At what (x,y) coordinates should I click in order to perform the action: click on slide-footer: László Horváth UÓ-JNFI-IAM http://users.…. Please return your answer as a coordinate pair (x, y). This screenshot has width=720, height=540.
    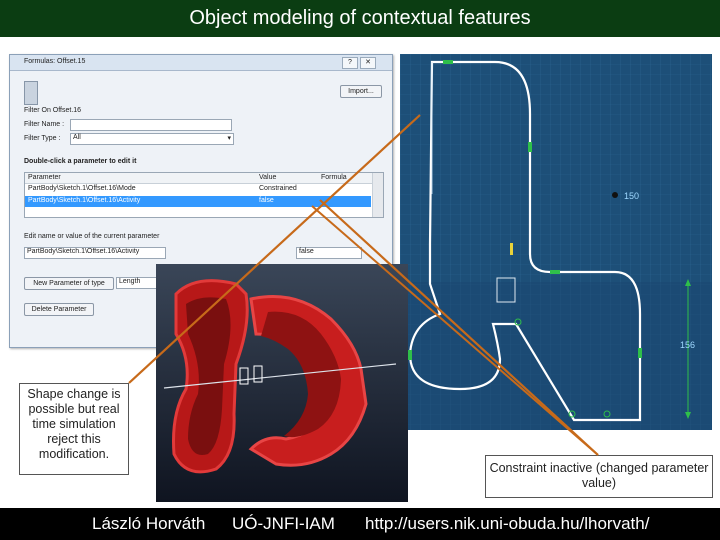
    Looking at the image, I should click on (360, 524).